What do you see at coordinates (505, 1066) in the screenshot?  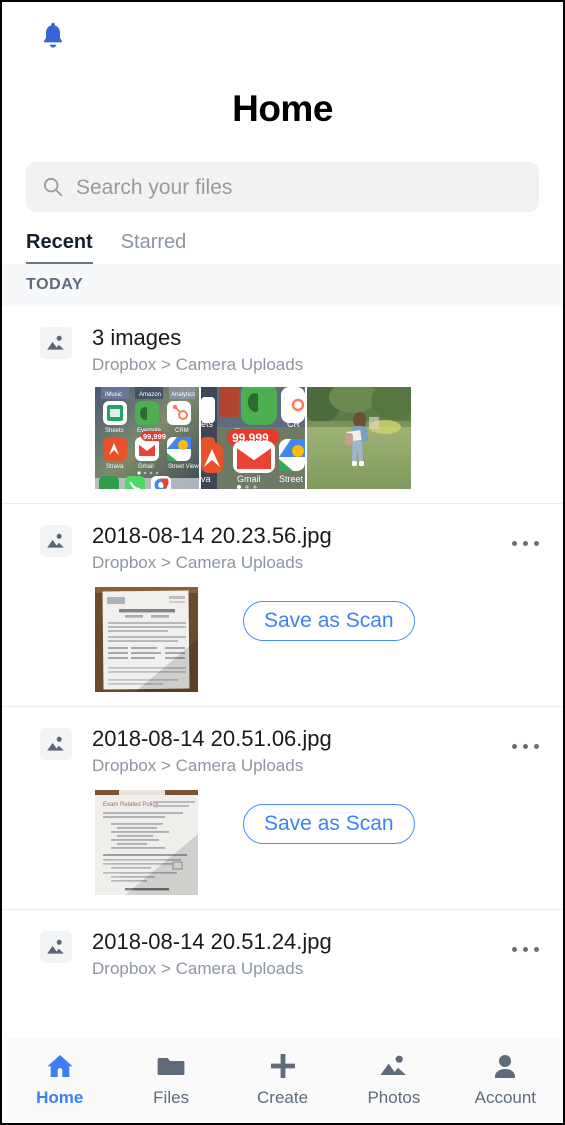 I see `person-icon` at bounding box center [505, 1066].